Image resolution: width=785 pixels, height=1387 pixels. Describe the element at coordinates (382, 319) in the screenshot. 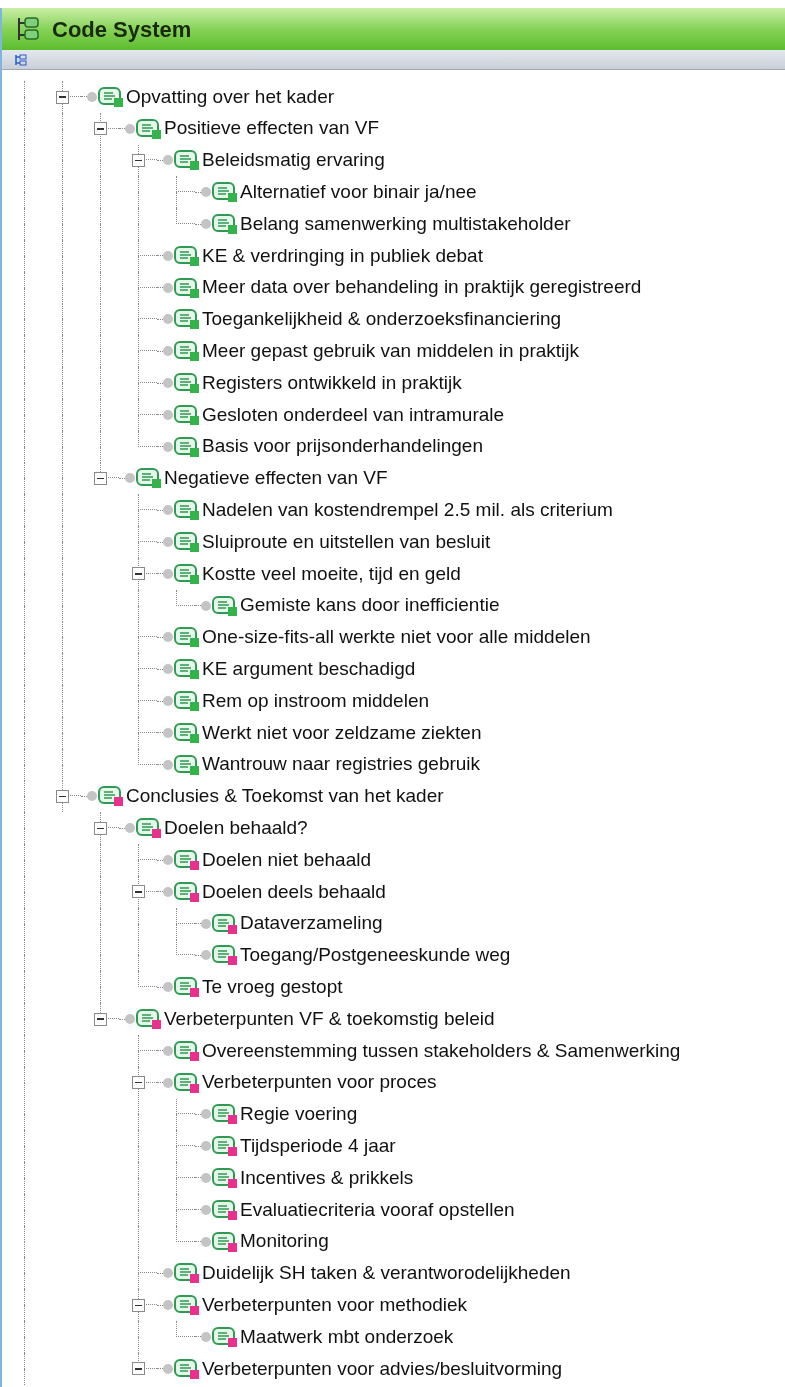

I see `code-label: Toegankelijkheid & onderzoeksfinanciering` at that location.